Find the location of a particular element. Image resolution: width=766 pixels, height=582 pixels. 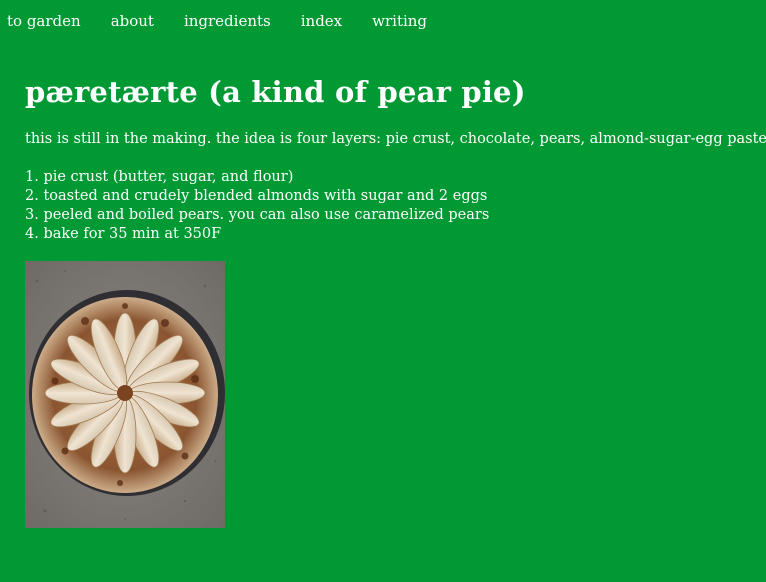

page-title: pæretærte (a kind of pear pie) is located at coordinates (275, 92).